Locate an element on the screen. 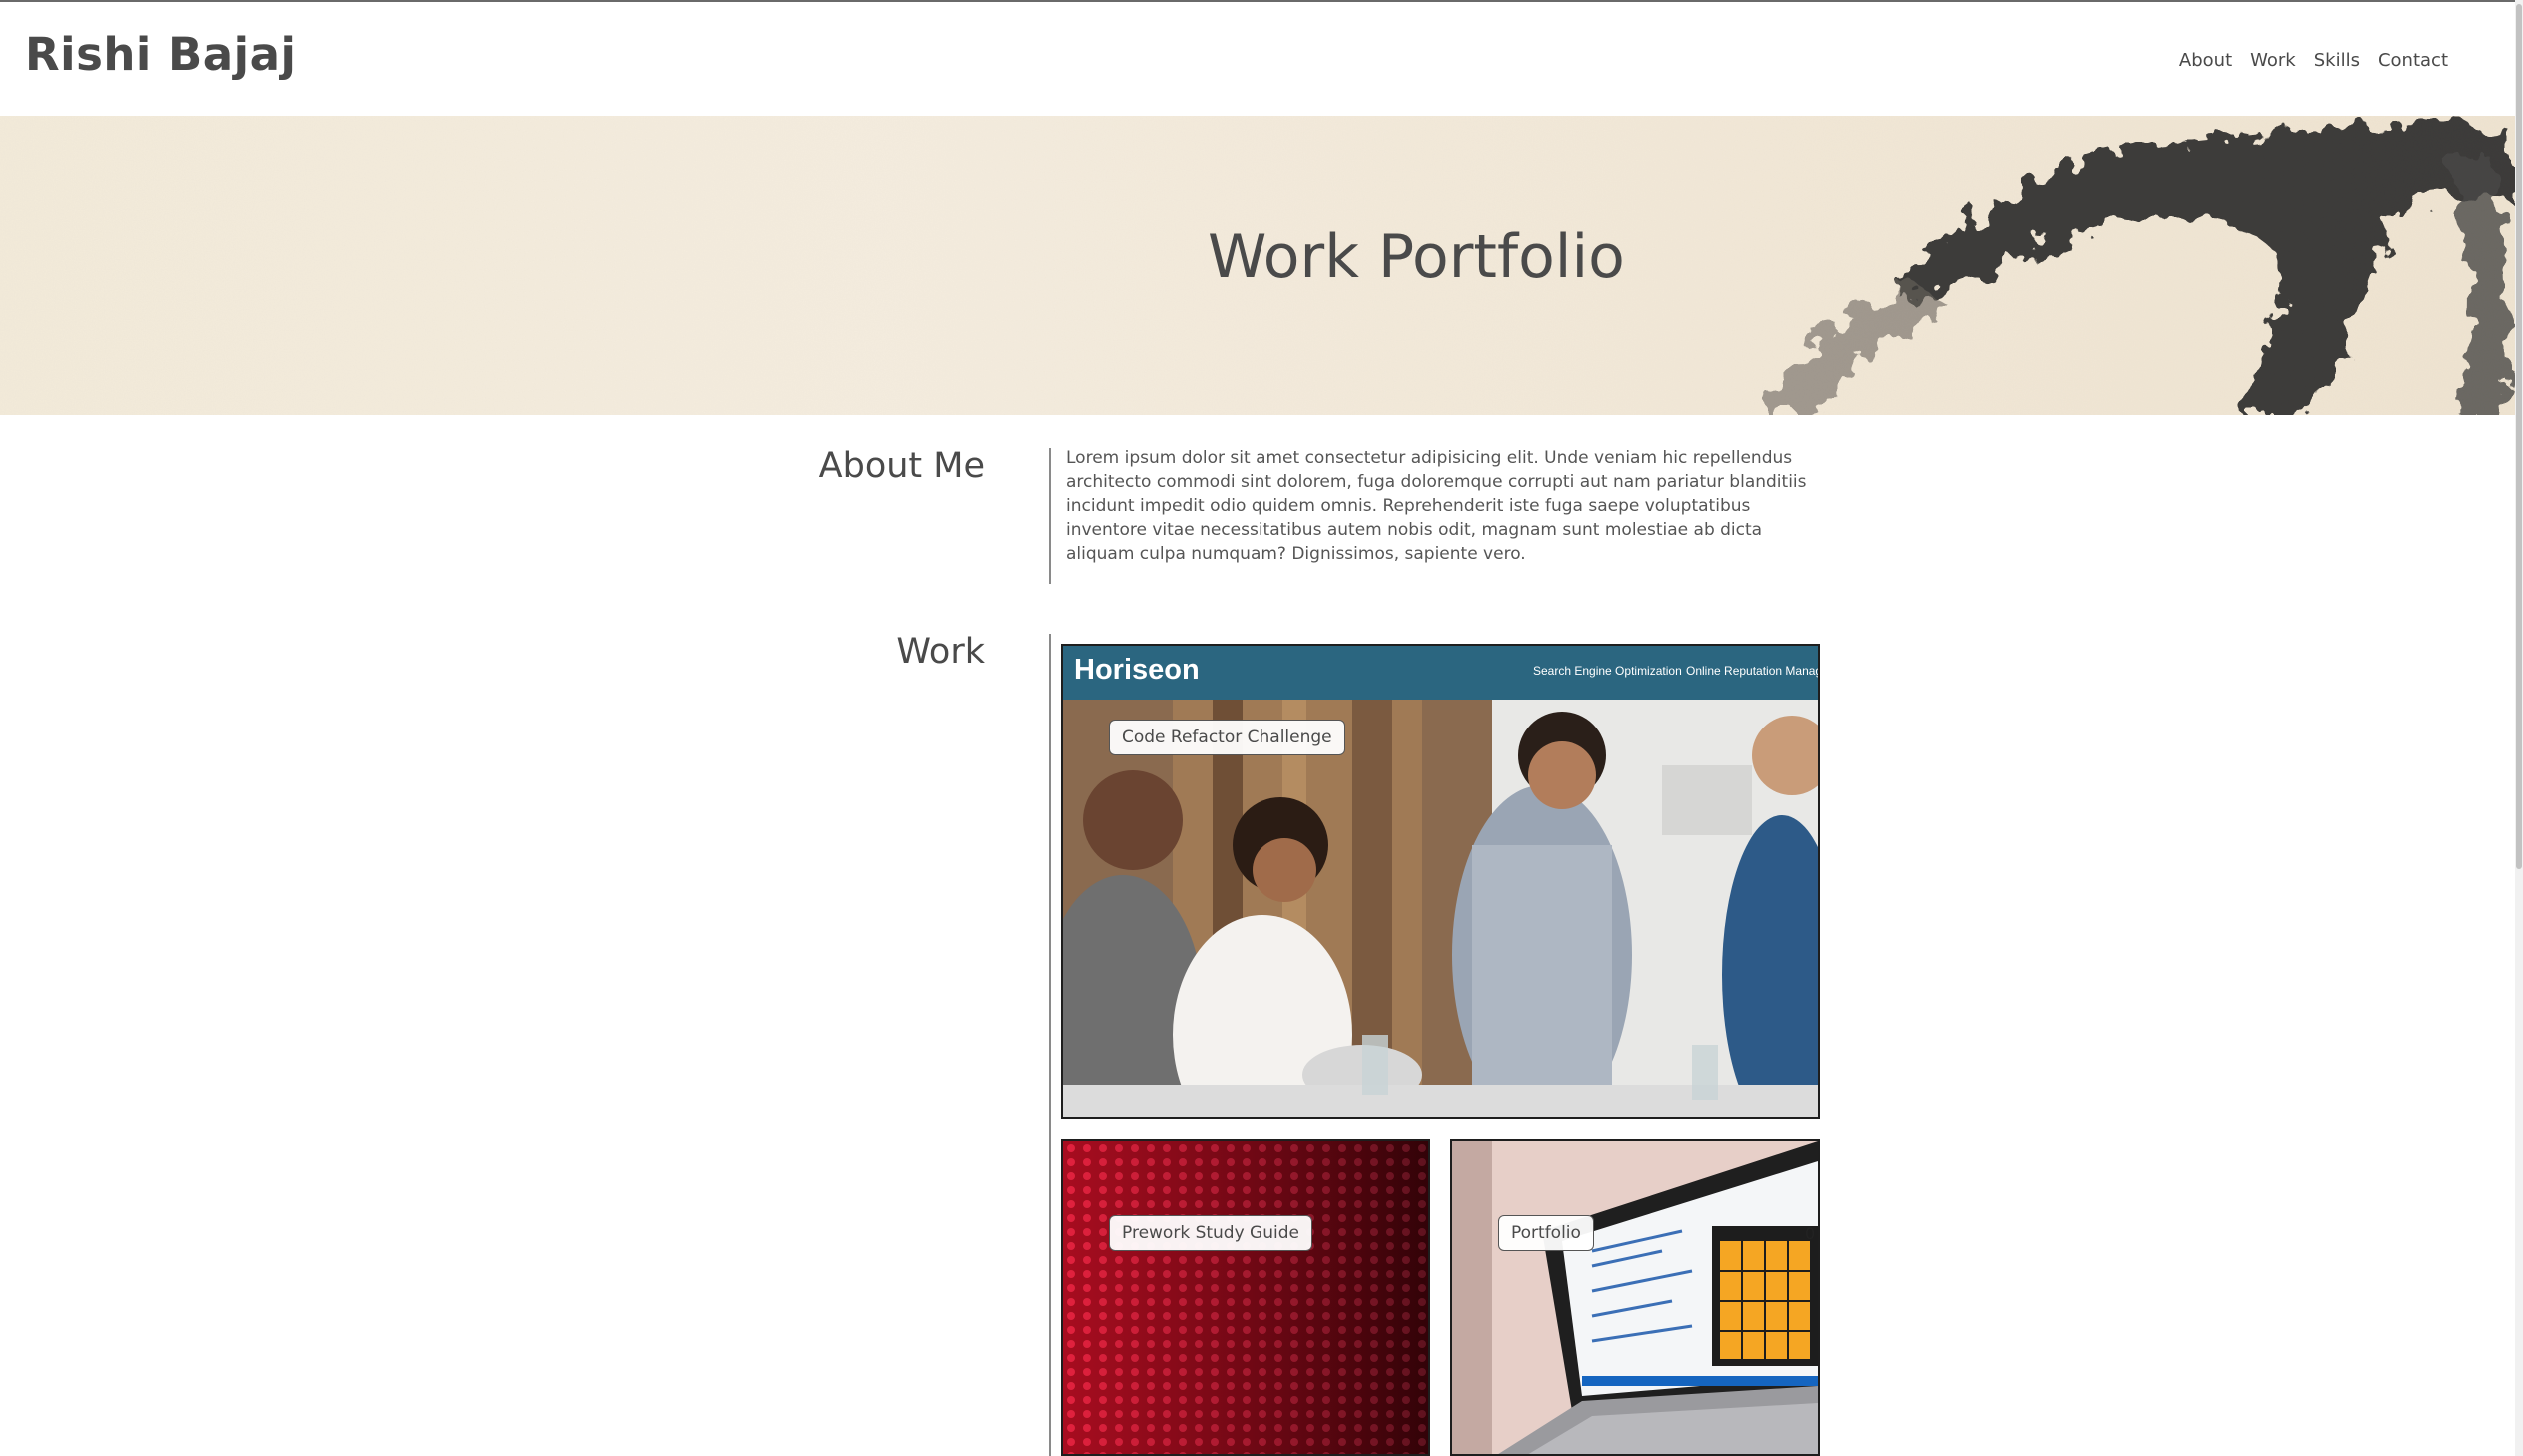 The height and width of the screenshot is (1456, 2523). about-divider is located at coordinates (1050, 516).